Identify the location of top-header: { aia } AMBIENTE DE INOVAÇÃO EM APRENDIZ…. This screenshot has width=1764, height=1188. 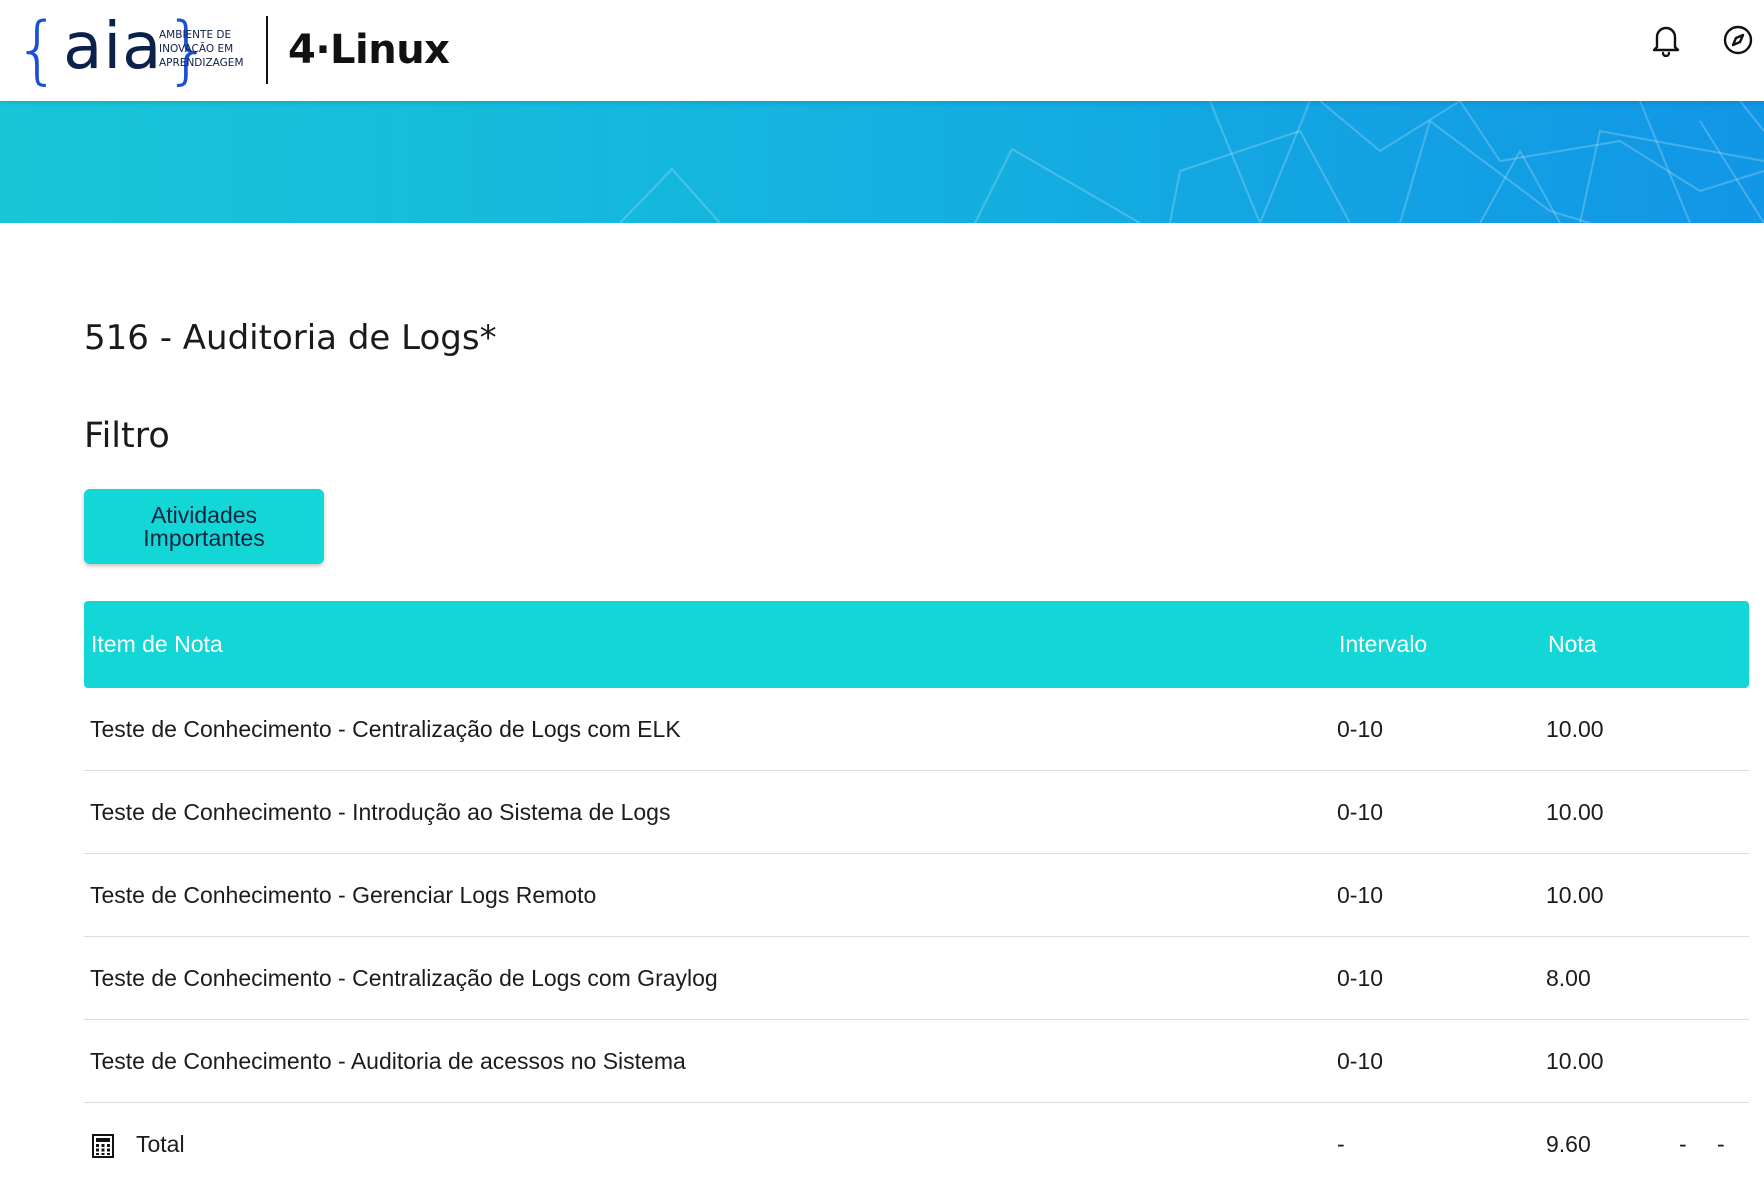
(882, 50).